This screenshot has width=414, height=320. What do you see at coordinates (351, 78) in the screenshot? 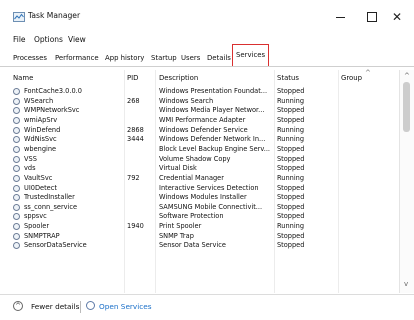
I see `column-header-group: Group` at bounding box center [351, 78].